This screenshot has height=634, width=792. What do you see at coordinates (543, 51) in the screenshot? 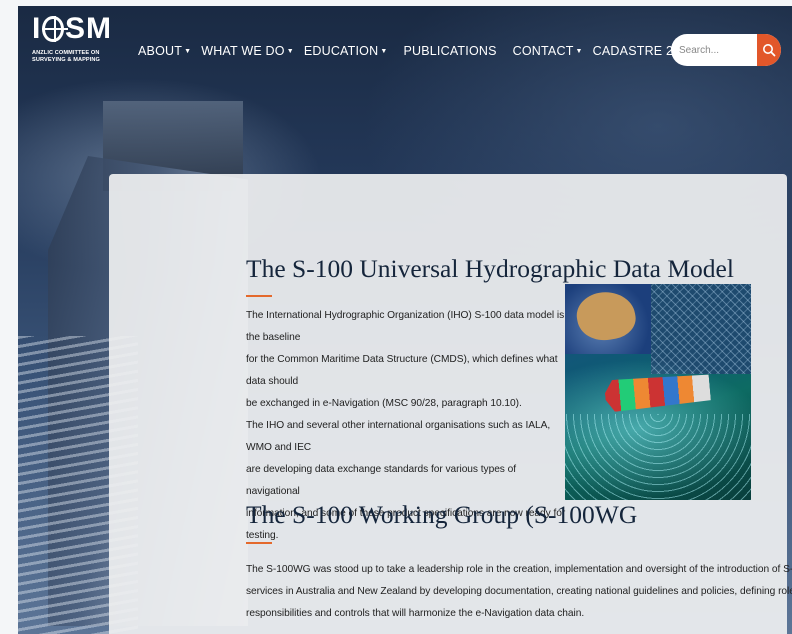
I see `nav-item-label: CONTACT` at bounding box center [543, 51].